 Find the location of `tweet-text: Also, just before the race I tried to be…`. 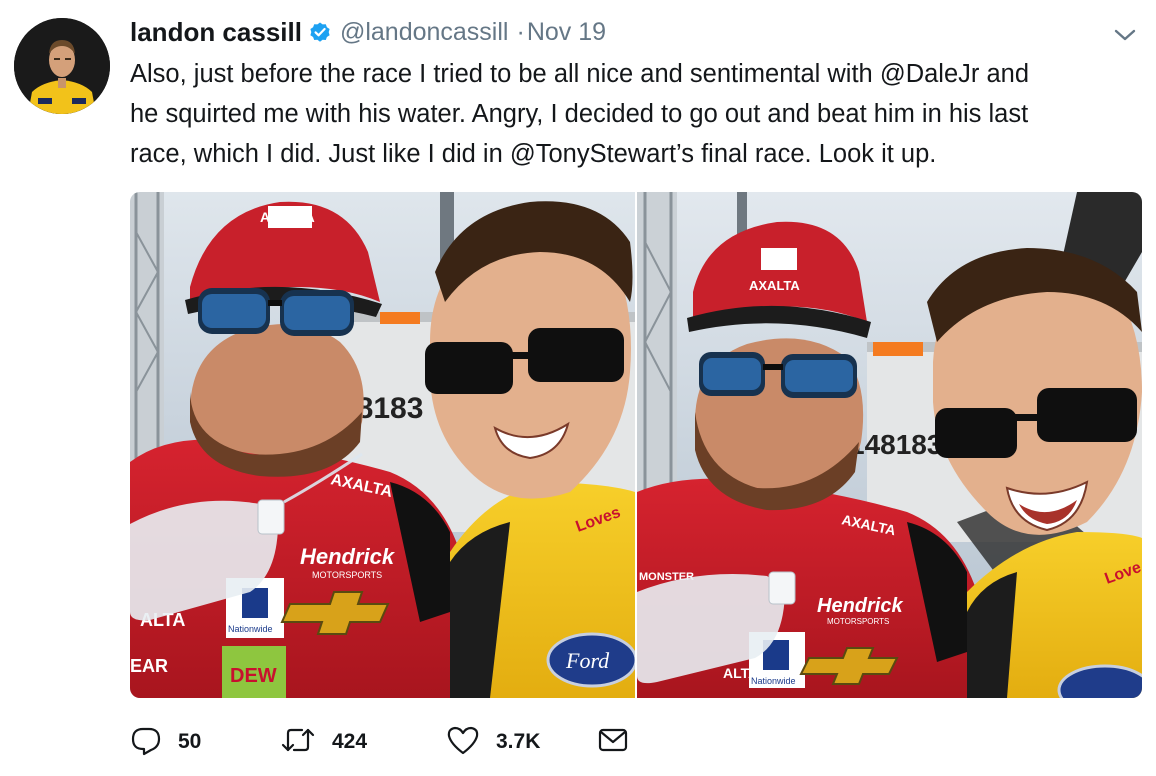

tweet-text: Also, just before the race I tried to be… is located at coordinates (635, 114).